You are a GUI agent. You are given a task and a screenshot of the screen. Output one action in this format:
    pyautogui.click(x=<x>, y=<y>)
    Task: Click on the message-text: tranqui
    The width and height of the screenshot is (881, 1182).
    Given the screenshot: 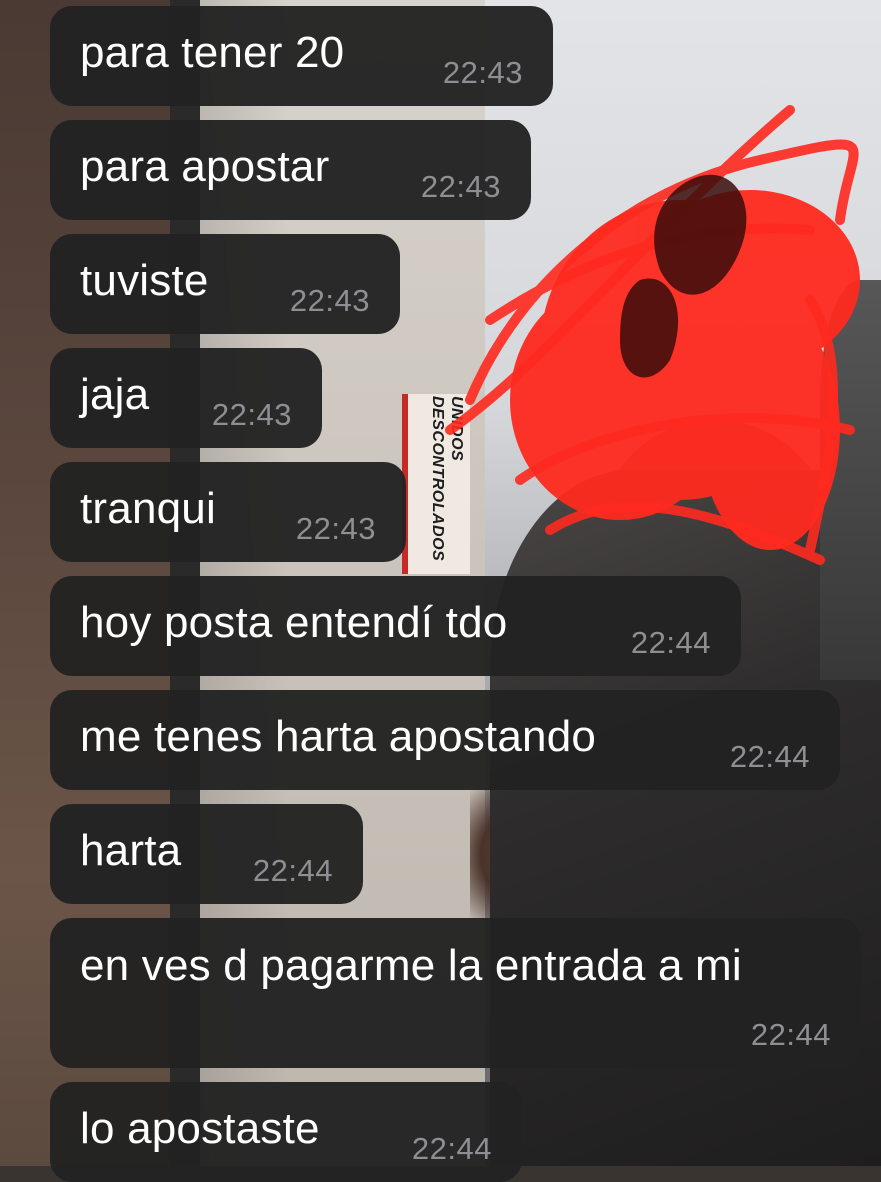 What is the action you would take?
    pyautogui.click(x=148, y=509)
    